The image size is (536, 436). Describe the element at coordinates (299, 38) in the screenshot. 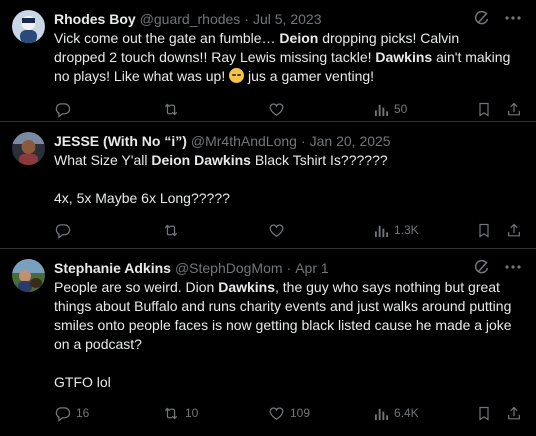

I see `highlight: Deion` at that location.